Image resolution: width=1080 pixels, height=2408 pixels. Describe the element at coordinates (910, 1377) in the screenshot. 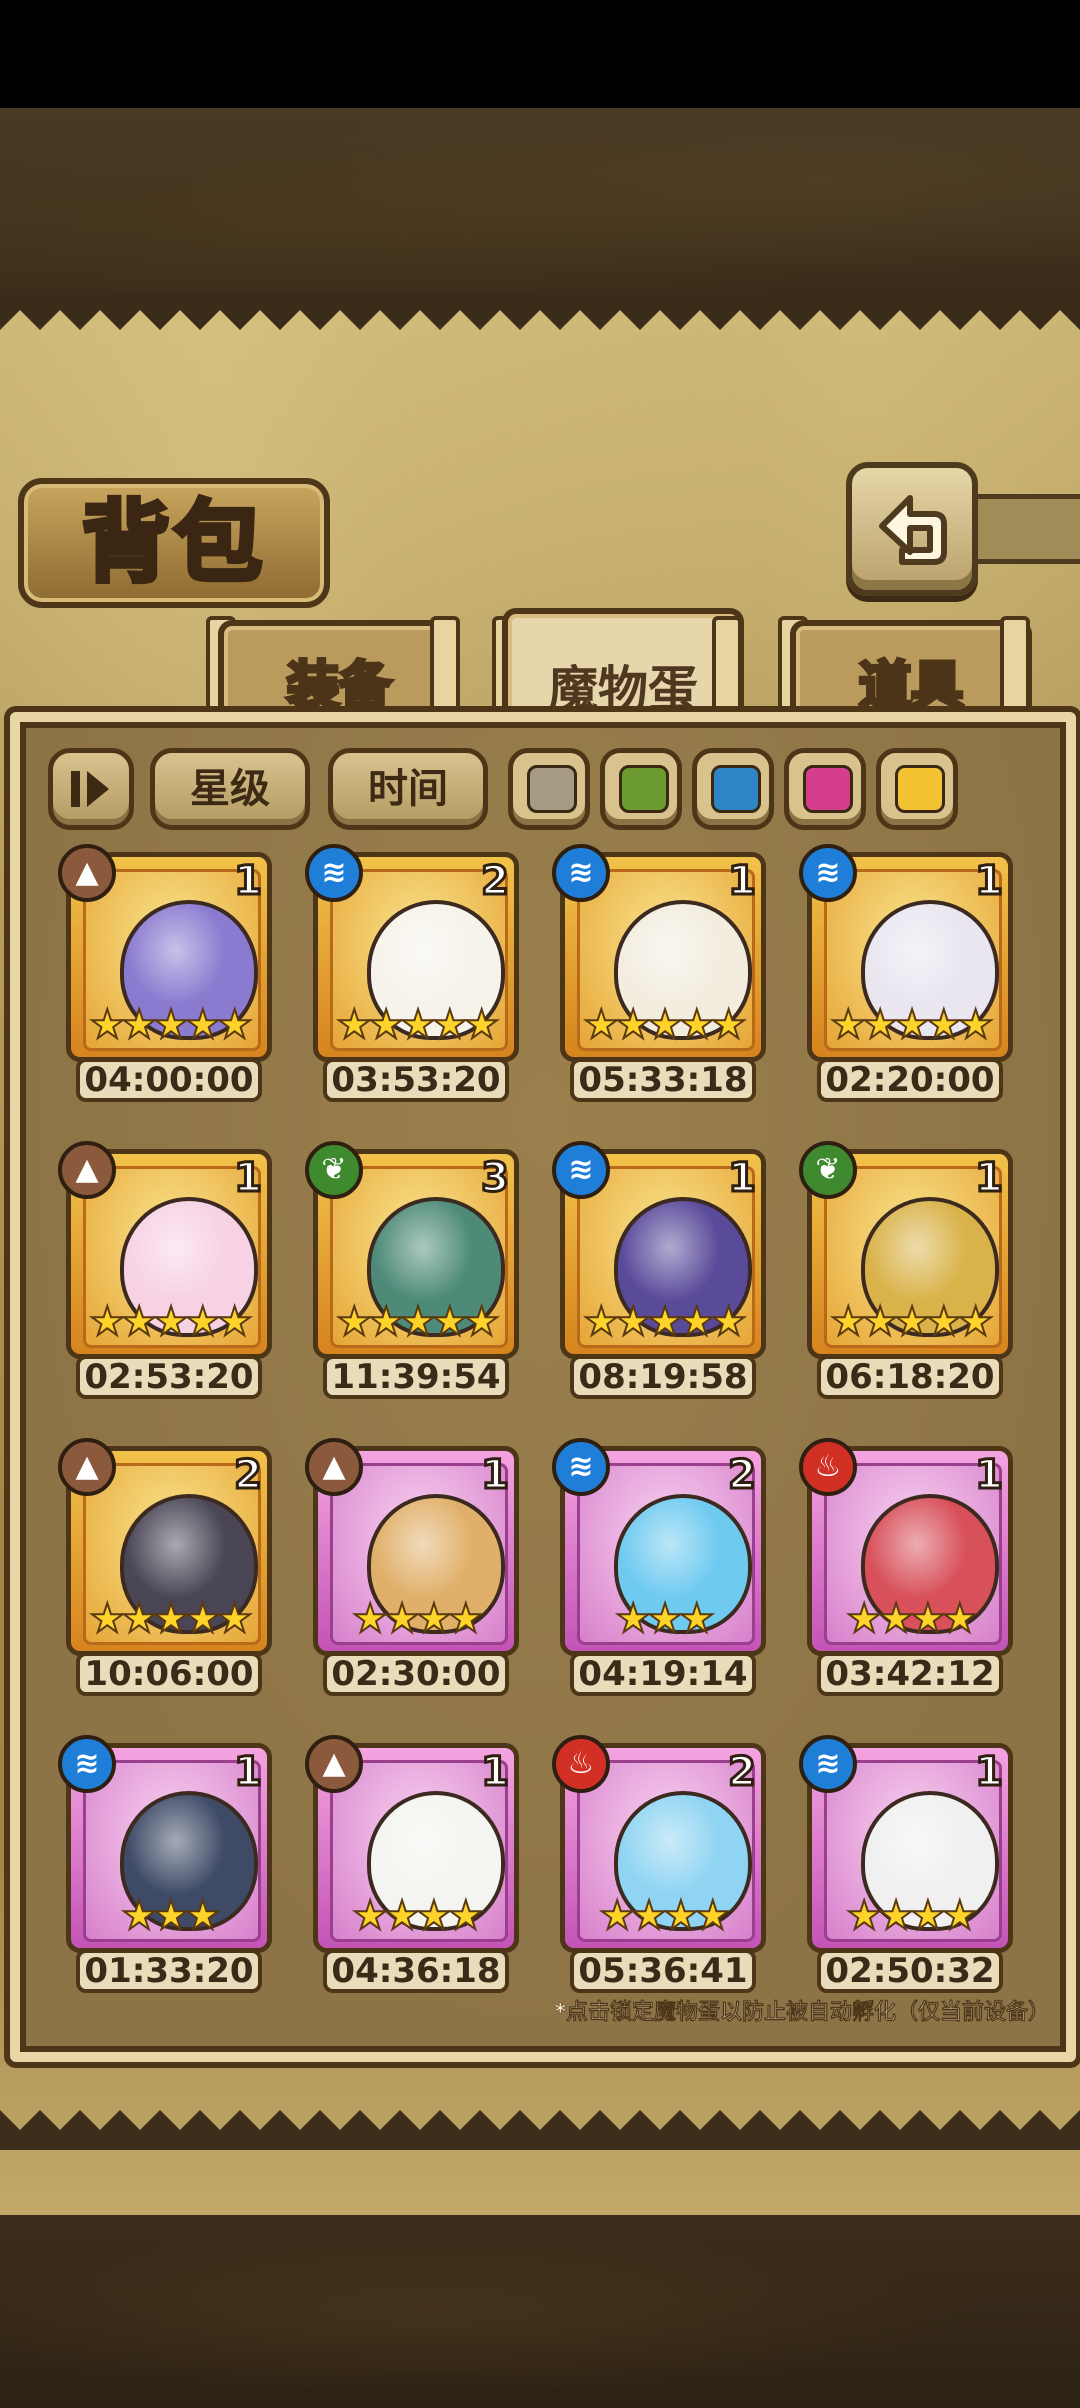

I see `hatch-timer: 06:18:20` at that location.